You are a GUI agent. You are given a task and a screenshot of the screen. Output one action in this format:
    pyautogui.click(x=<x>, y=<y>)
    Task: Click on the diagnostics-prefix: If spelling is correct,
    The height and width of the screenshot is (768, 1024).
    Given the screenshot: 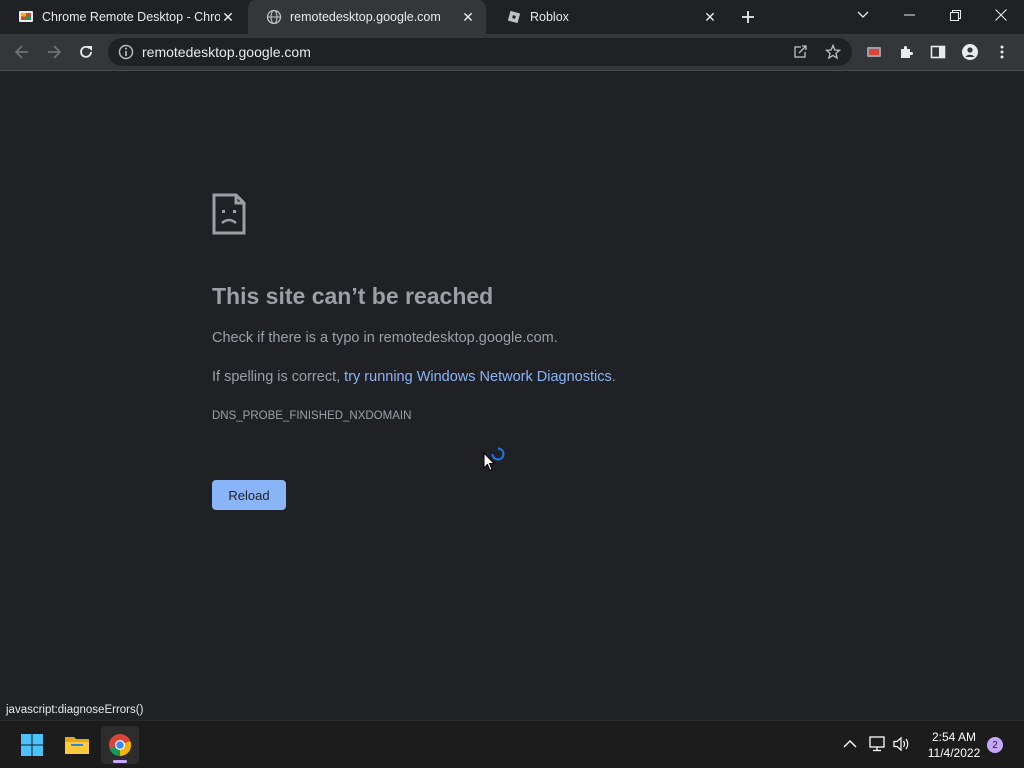 What is the action you would take?
    pyautogui.click(x=278, y=377)
    